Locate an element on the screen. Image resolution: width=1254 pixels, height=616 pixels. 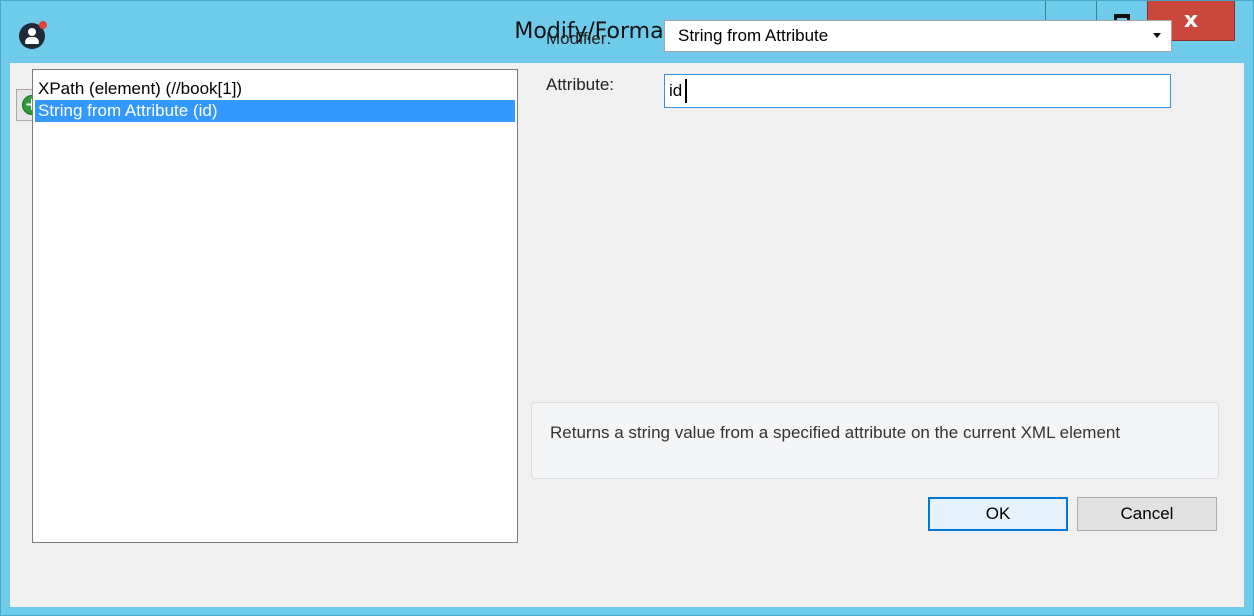
attribute-label: Attribute: is located at coordinates (580, 84).